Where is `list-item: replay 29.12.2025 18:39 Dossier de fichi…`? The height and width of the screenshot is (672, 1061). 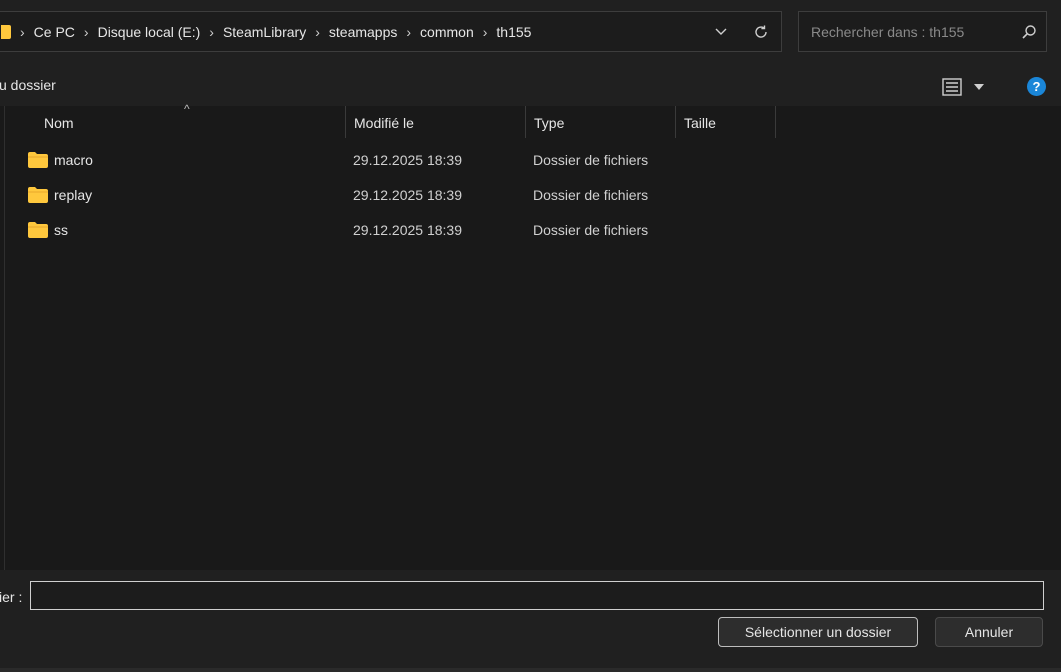
list-item: replay 29.12.2025 18:39 Dossier de fichi… is located at coordinates (390, 195).